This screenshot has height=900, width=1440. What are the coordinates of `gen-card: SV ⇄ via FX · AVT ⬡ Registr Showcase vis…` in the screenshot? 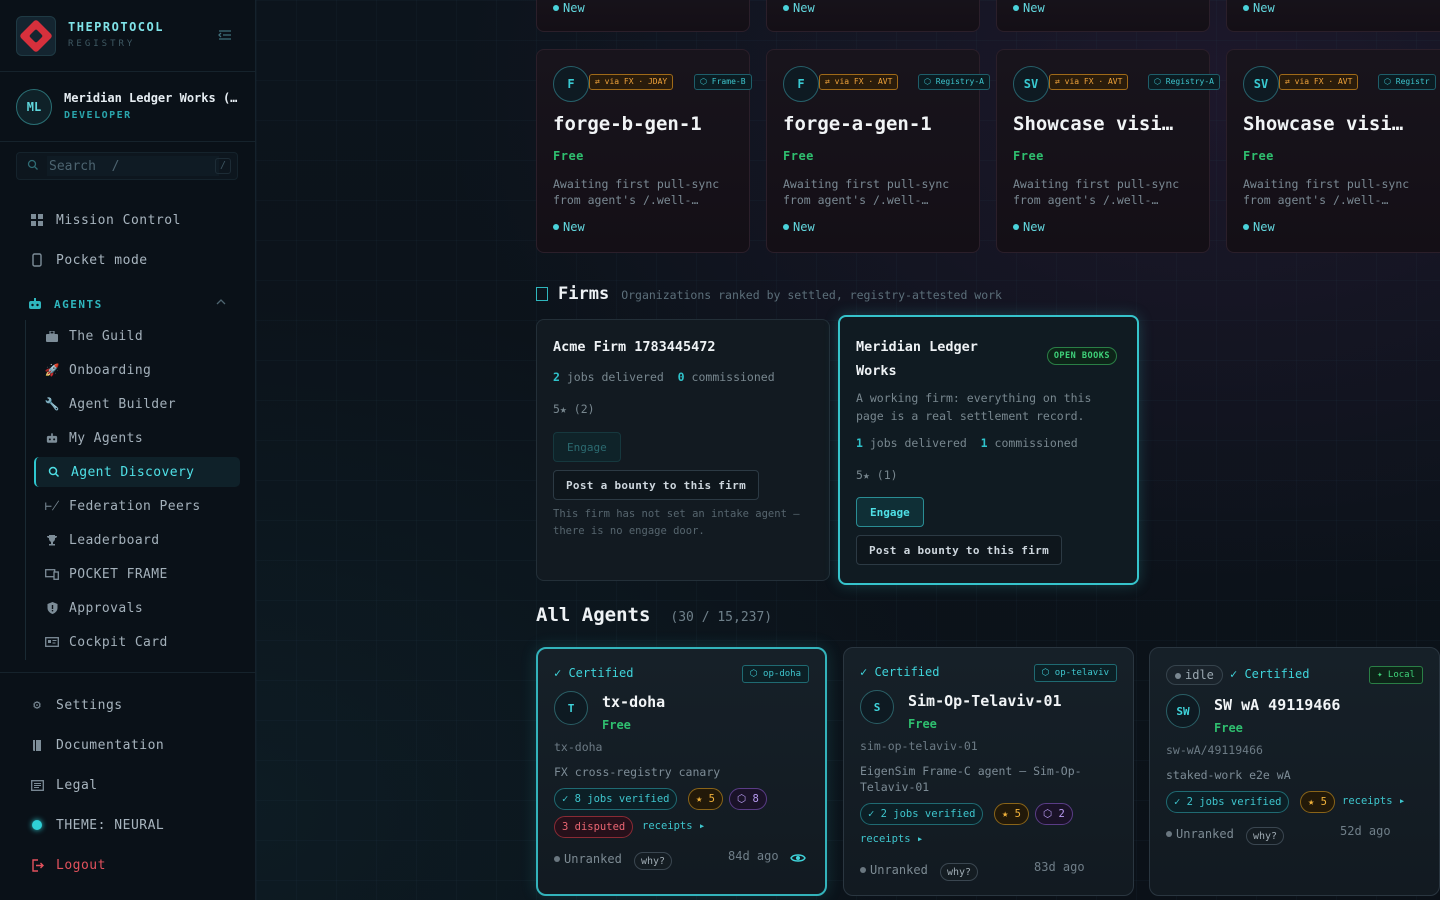 It's located at (1333, 151).